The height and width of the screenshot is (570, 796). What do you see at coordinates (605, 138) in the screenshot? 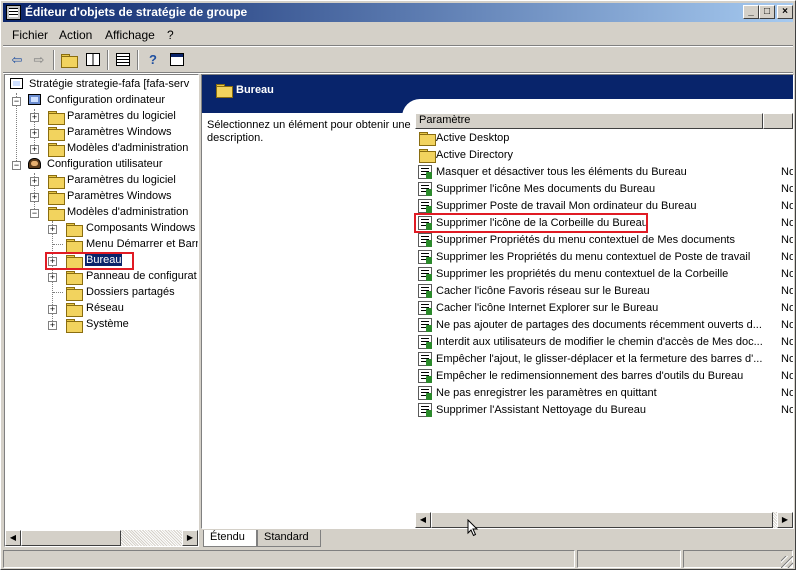
I see `list-item-folder: Active Desktop` at bounding box center [605, 138].